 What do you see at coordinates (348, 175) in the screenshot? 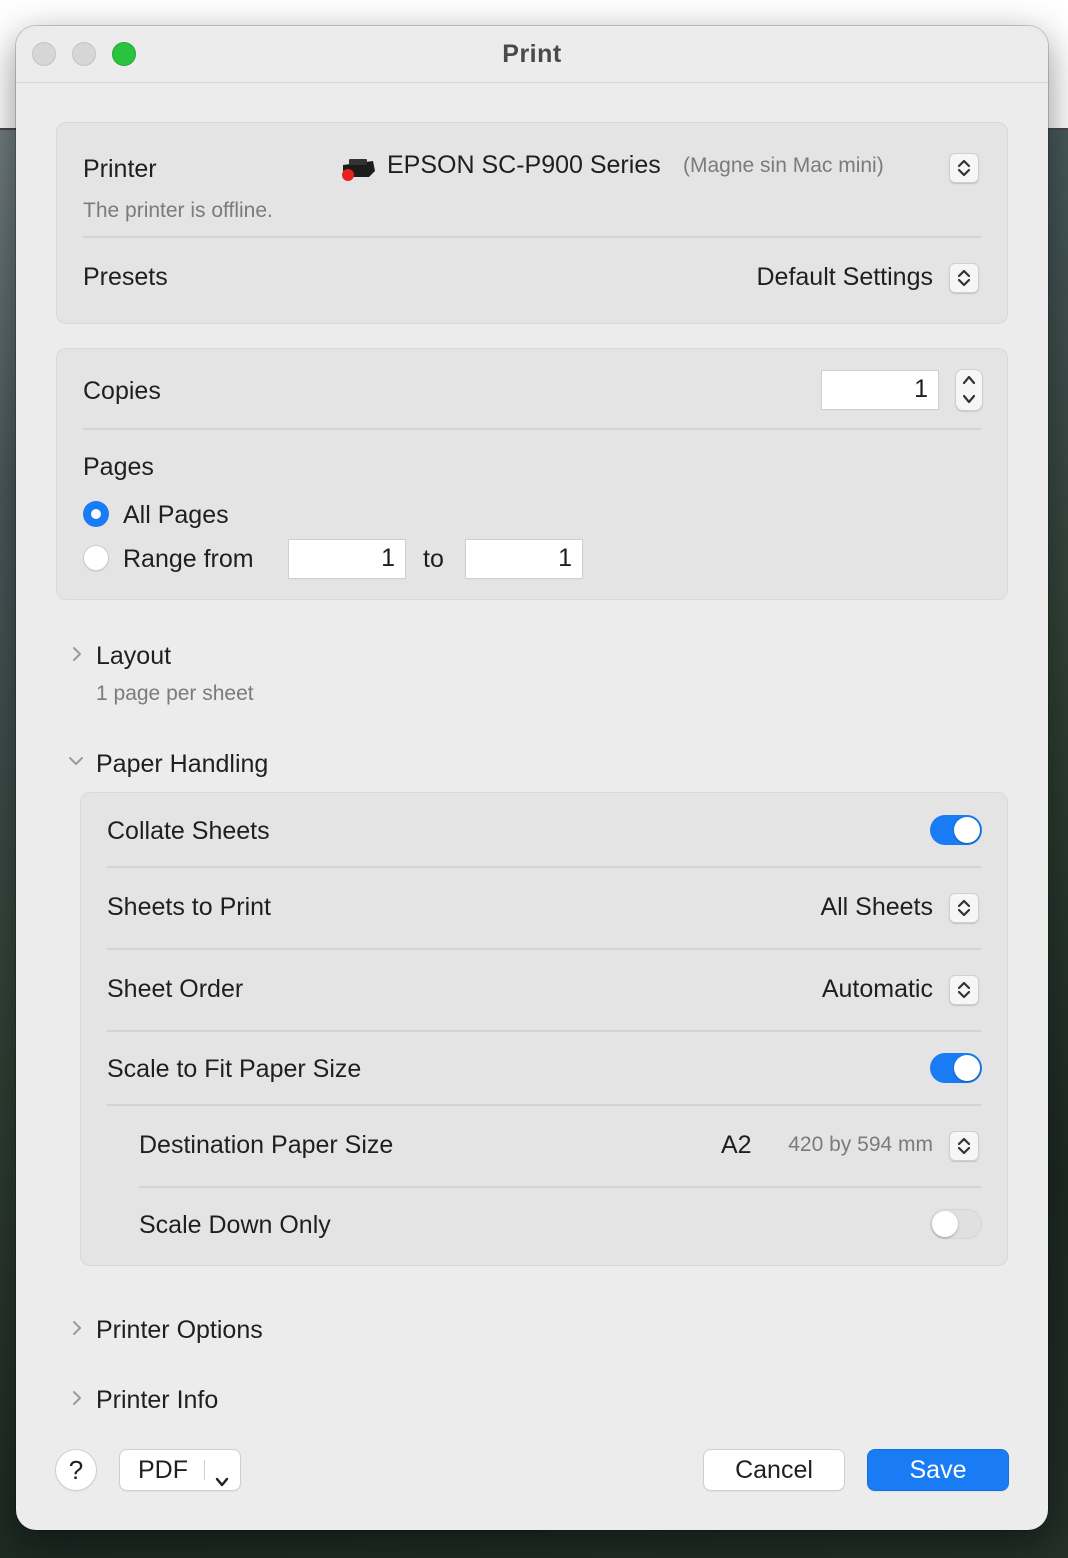
I see `offline-indicator-icon` at bounding box center [348, 175].